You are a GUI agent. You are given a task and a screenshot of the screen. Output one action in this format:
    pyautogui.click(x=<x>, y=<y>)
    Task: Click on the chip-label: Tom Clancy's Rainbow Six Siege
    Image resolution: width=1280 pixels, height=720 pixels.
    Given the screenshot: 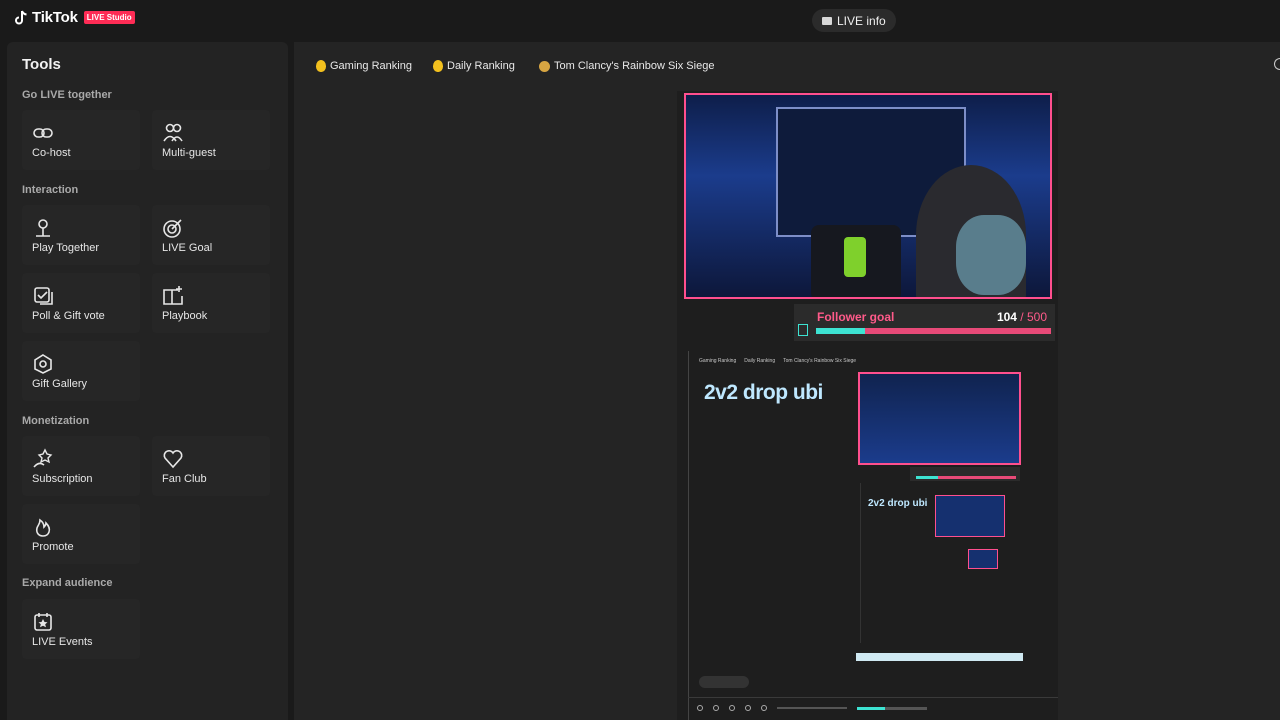 What is the action you would take?
    pyautogui.click(x=634, y=66)
    